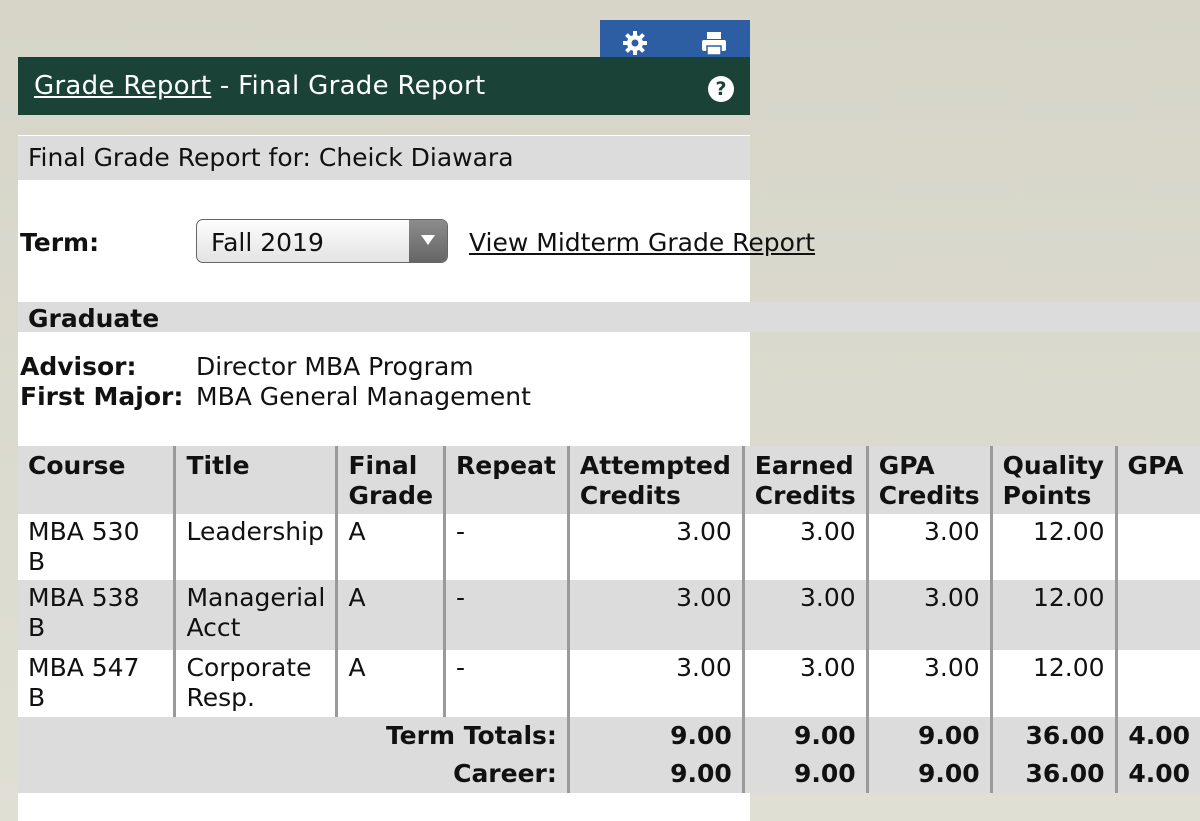 This screenshot has width=1200, height=821. Describe the element at coordinates (804, 480) in the screenshot. I see `col-earned-credits: Earned Credits` at that location.